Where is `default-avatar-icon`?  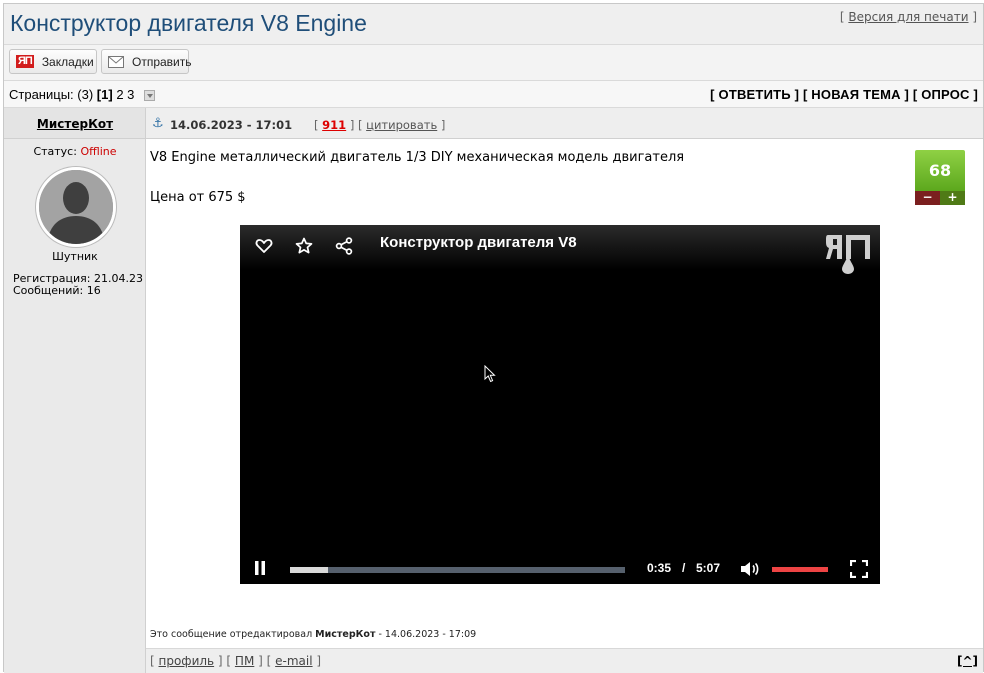
default-avatar-icon is located at coordinates (76, 207).